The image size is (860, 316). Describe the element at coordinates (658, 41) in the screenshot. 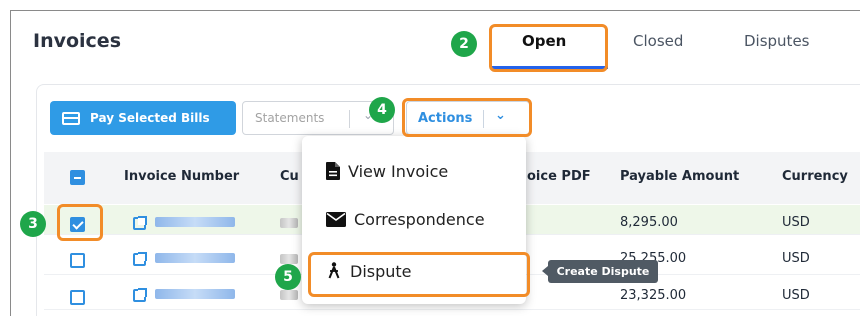

I see `tab-closed: Closed` at that location.